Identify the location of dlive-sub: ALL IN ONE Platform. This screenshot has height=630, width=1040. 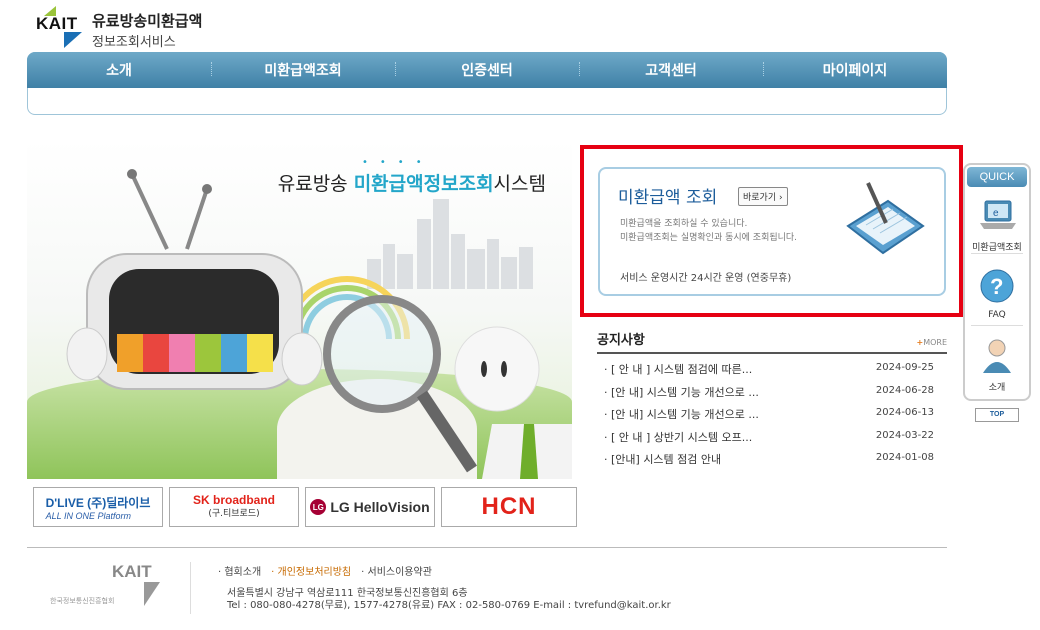
(88, 515).